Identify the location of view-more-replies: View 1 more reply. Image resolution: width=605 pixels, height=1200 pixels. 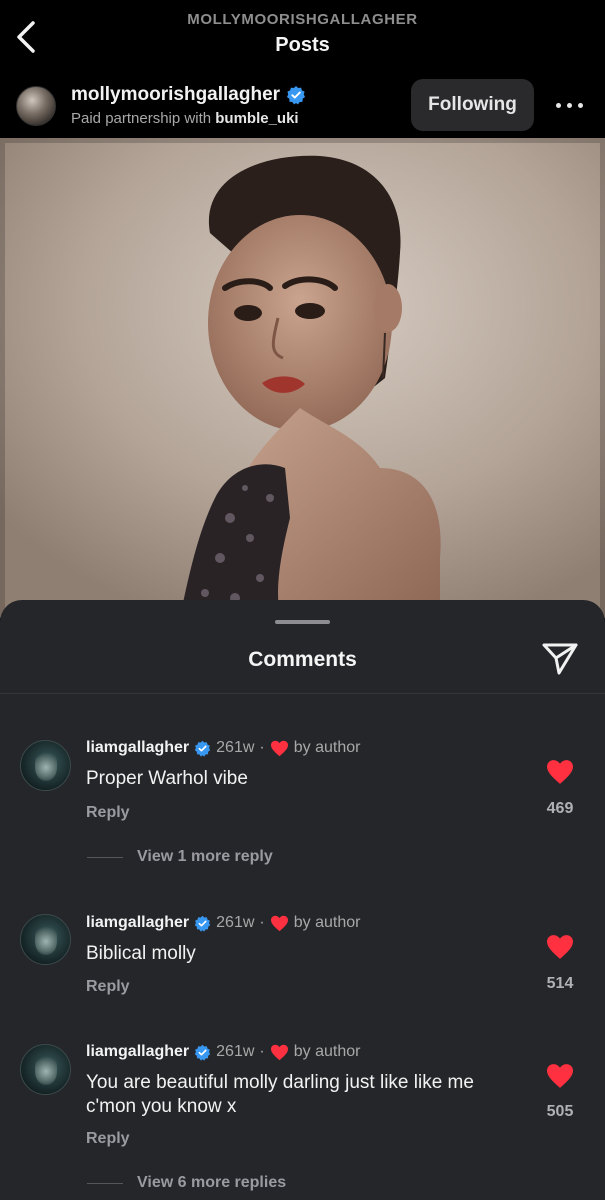
(180, 857).